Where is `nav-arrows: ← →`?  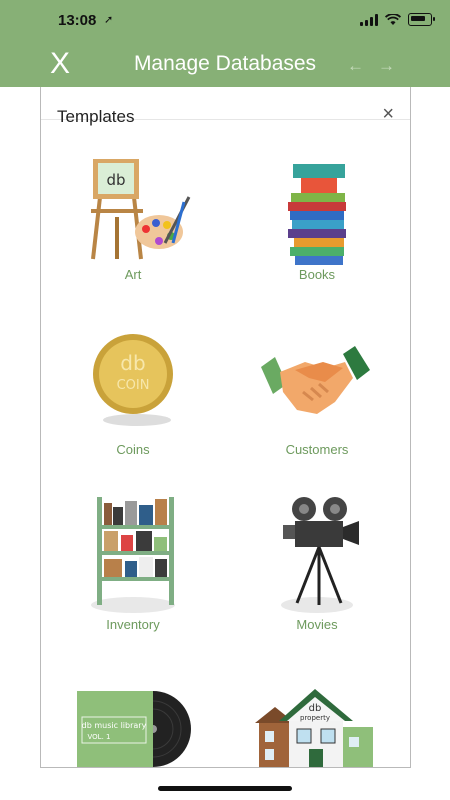
nav-arrows: ← → is located at coordinates (371, 66).